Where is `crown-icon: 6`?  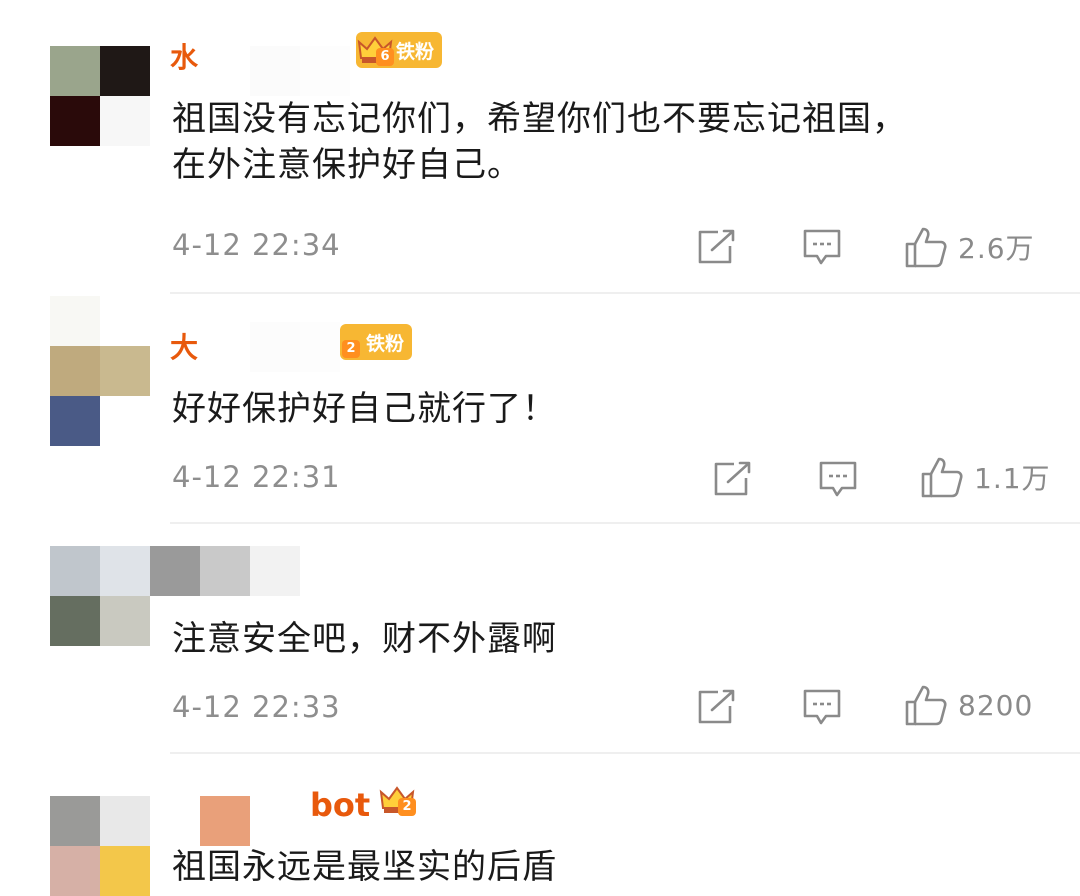 crown-icon: 6 is located at coordinates (375, 50).